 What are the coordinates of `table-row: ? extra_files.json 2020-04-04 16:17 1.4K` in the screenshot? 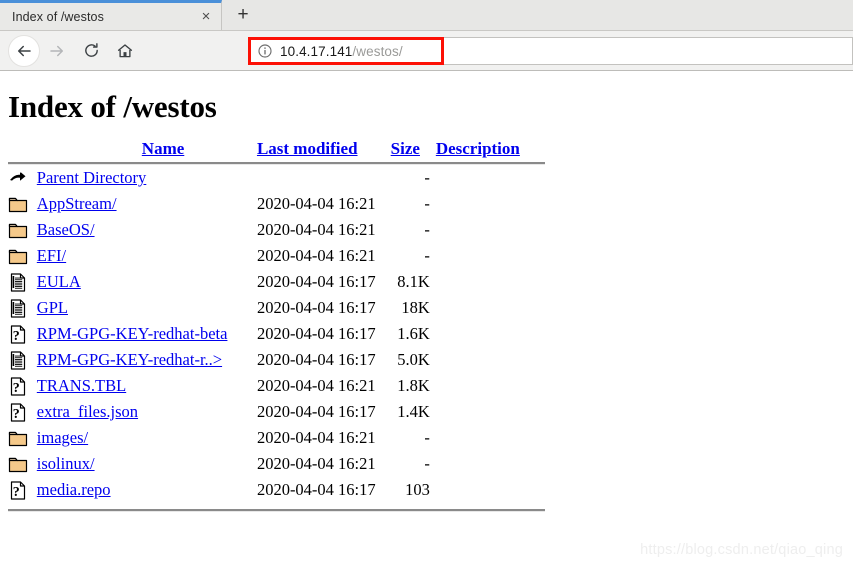 It's located at (276, 412).